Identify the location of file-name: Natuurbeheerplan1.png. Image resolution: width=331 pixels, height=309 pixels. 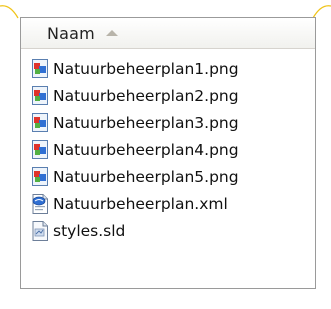
(146, 68).